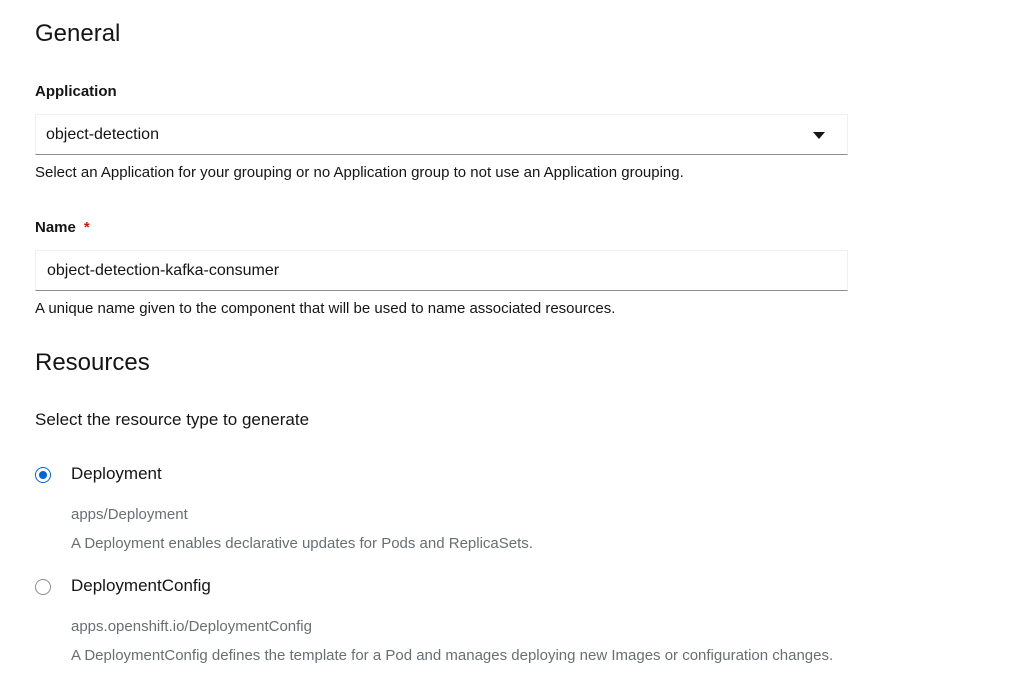  I want to click on deploymentconfig-api-version: apps.openshift.io/DeploymentConfig, so click(191, 626).